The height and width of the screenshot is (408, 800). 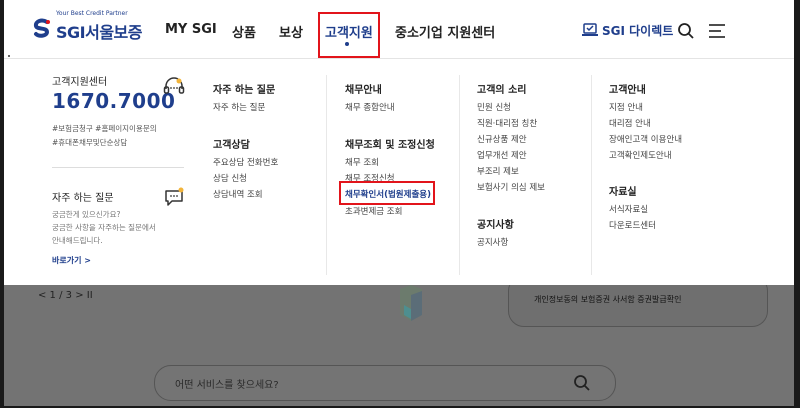 What do you see at coordinates (114, 101) in the screenshot?
I see `contact-phone-number: 1670.7000` at bounding box center [114, 101].